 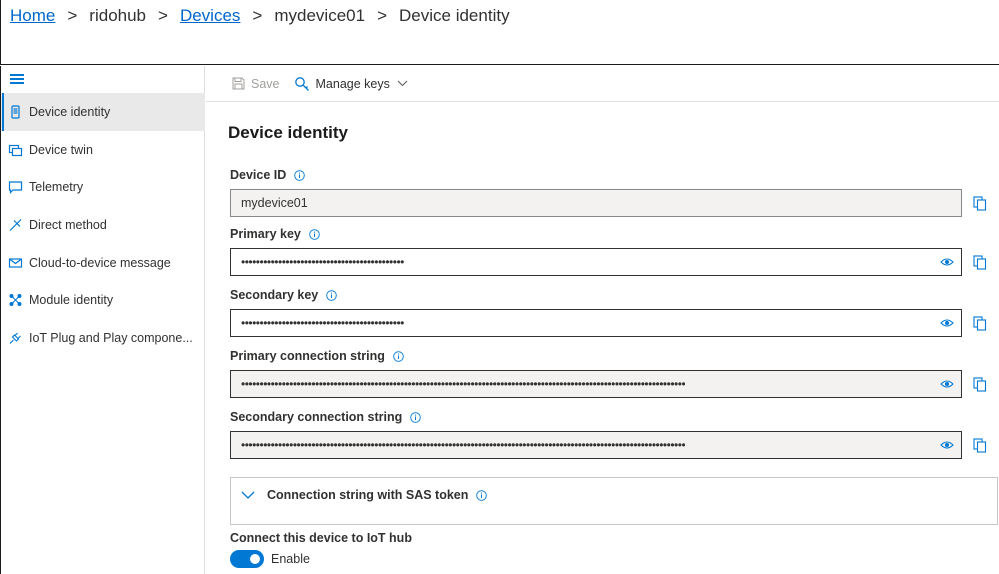 I want to click on breadcrumb-home-link: Home, so click(x=32, y=16).